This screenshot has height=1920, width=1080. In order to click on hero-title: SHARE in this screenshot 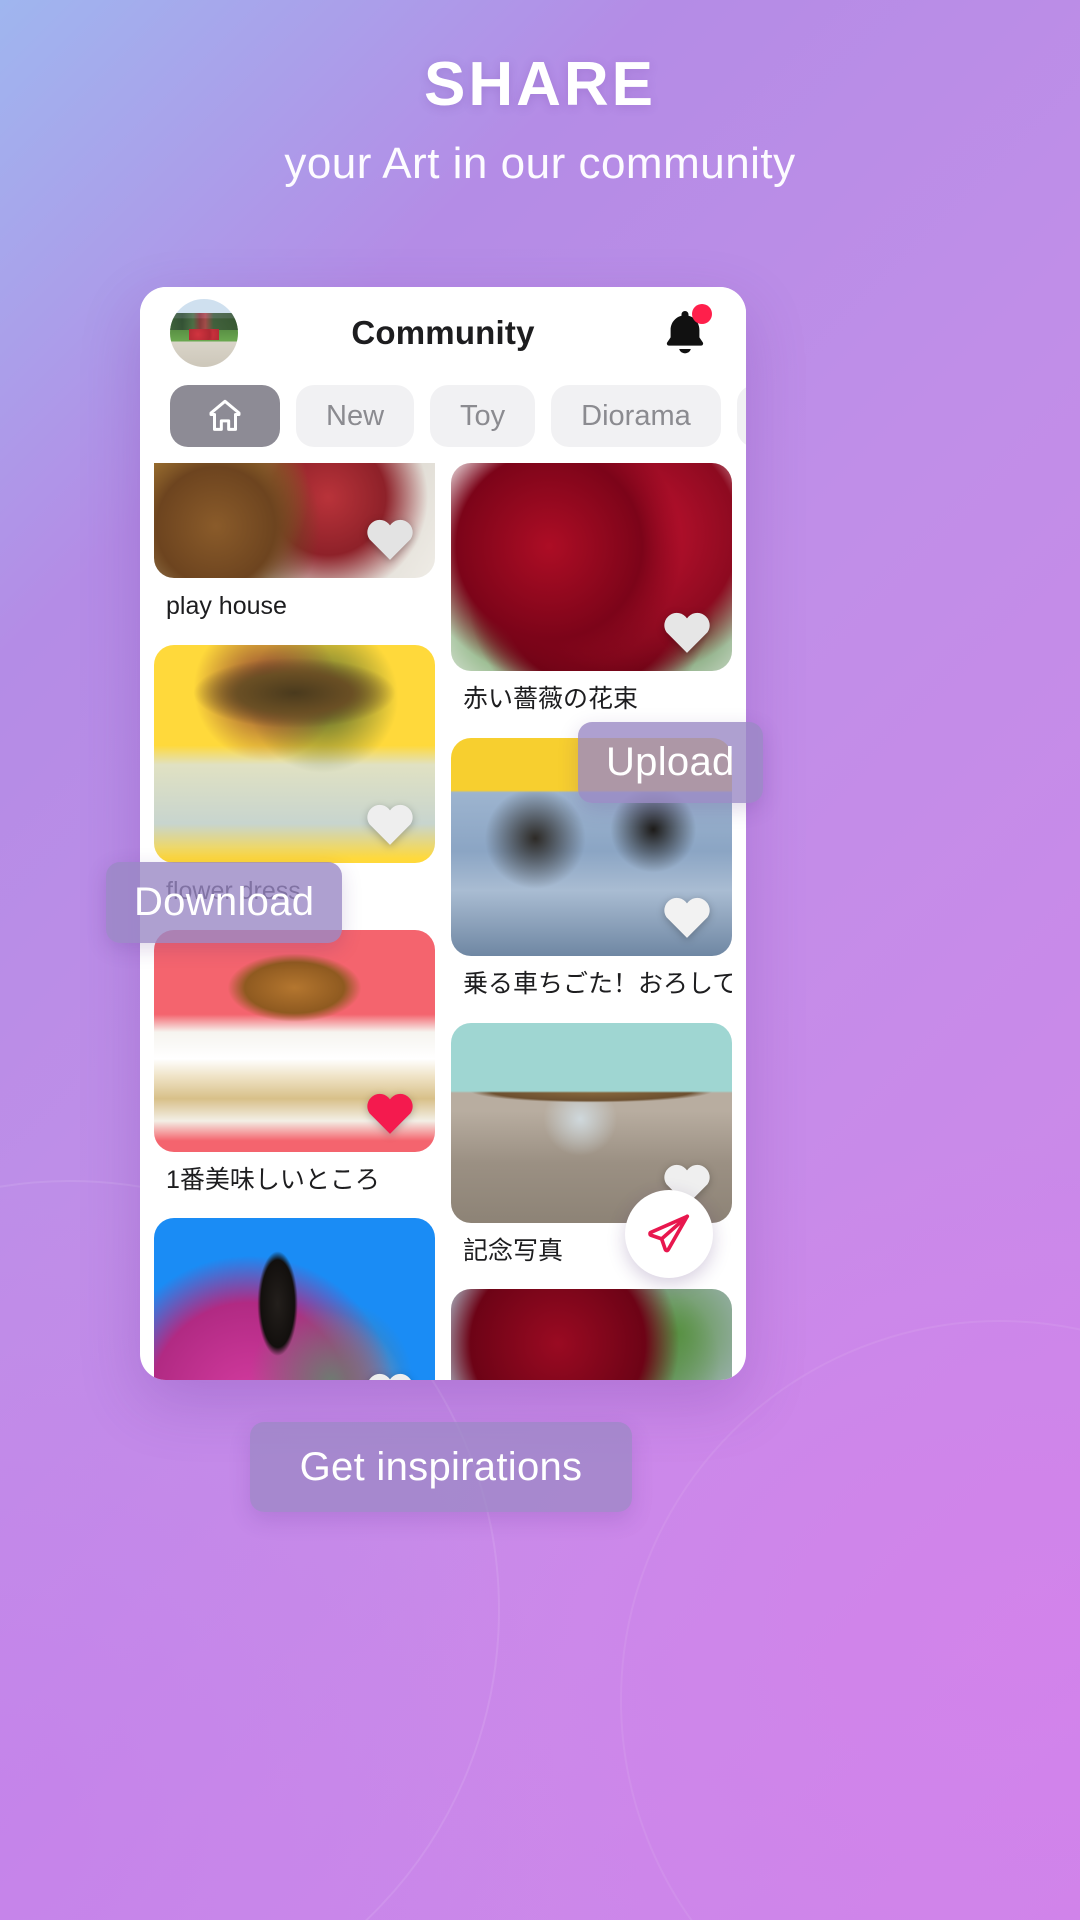, I will do `click(540, 84)`.